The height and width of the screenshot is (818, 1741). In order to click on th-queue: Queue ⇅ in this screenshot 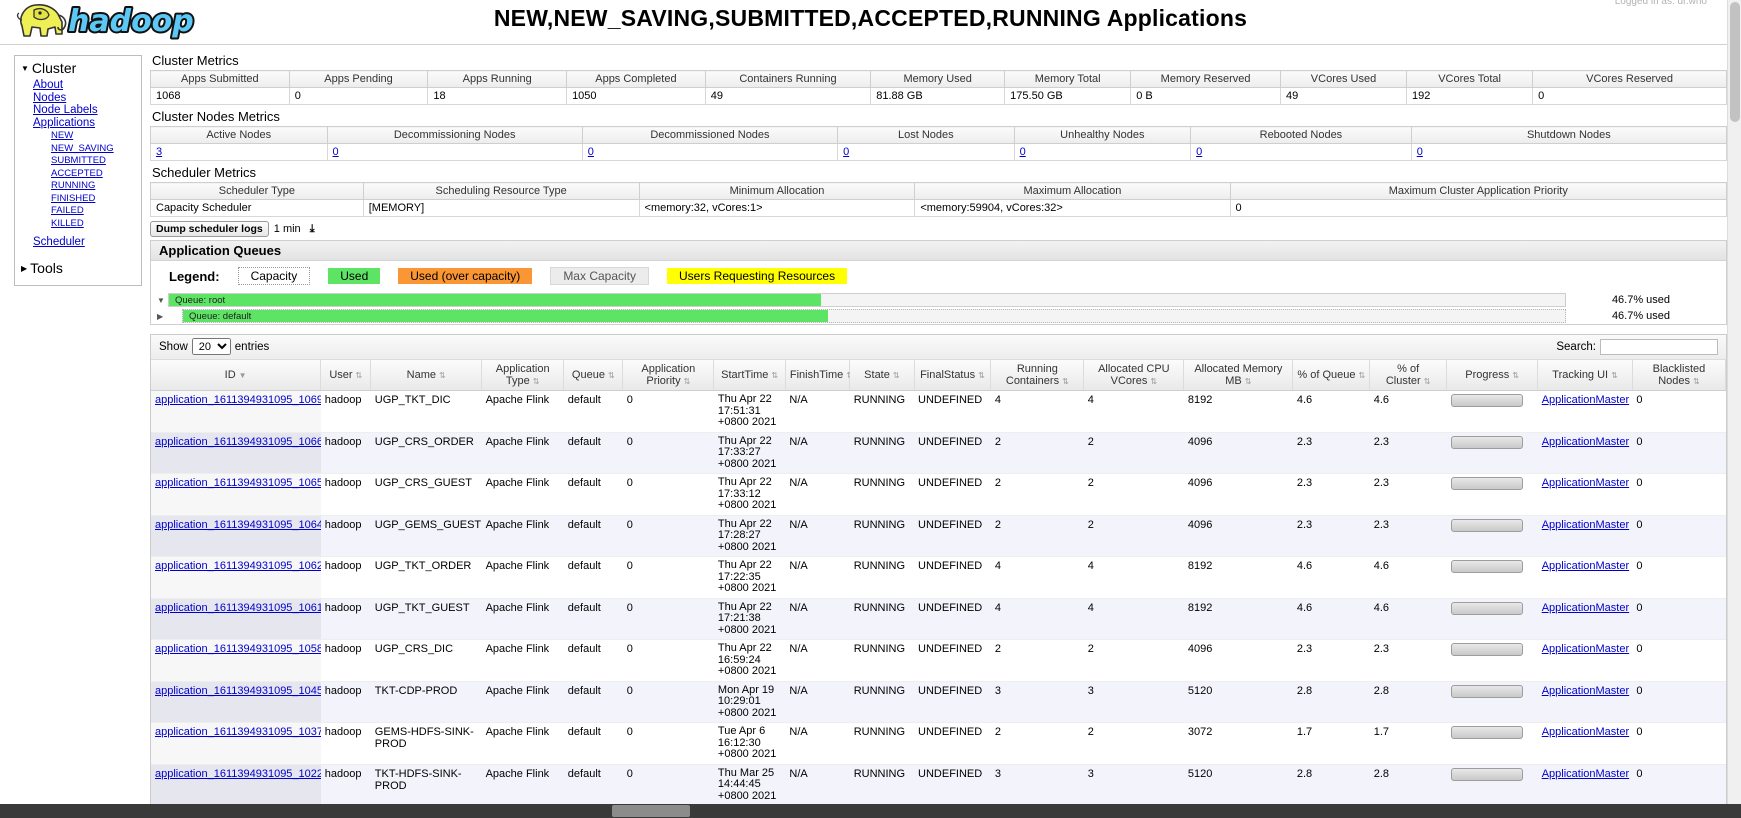, I will do `click(593, 375)`.